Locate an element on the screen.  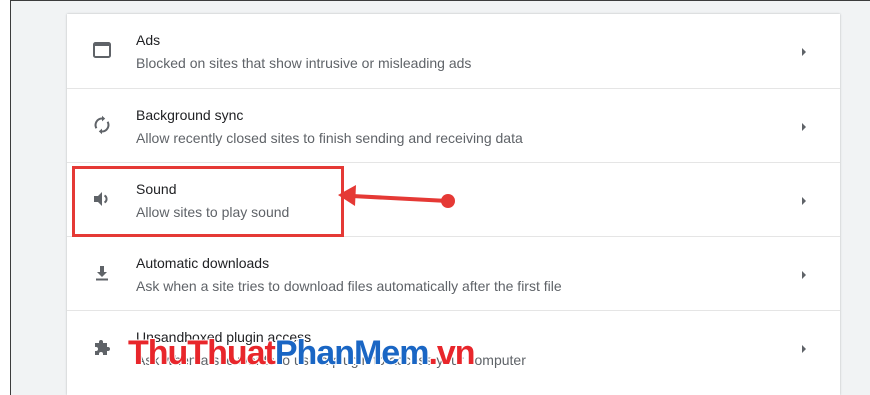
setting-title: Sound is located at coordinates (156, 189).